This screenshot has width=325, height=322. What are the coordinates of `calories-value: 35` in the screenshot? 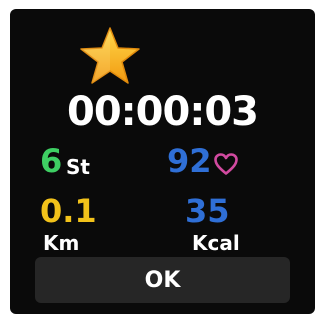 It's located at (207, 211).